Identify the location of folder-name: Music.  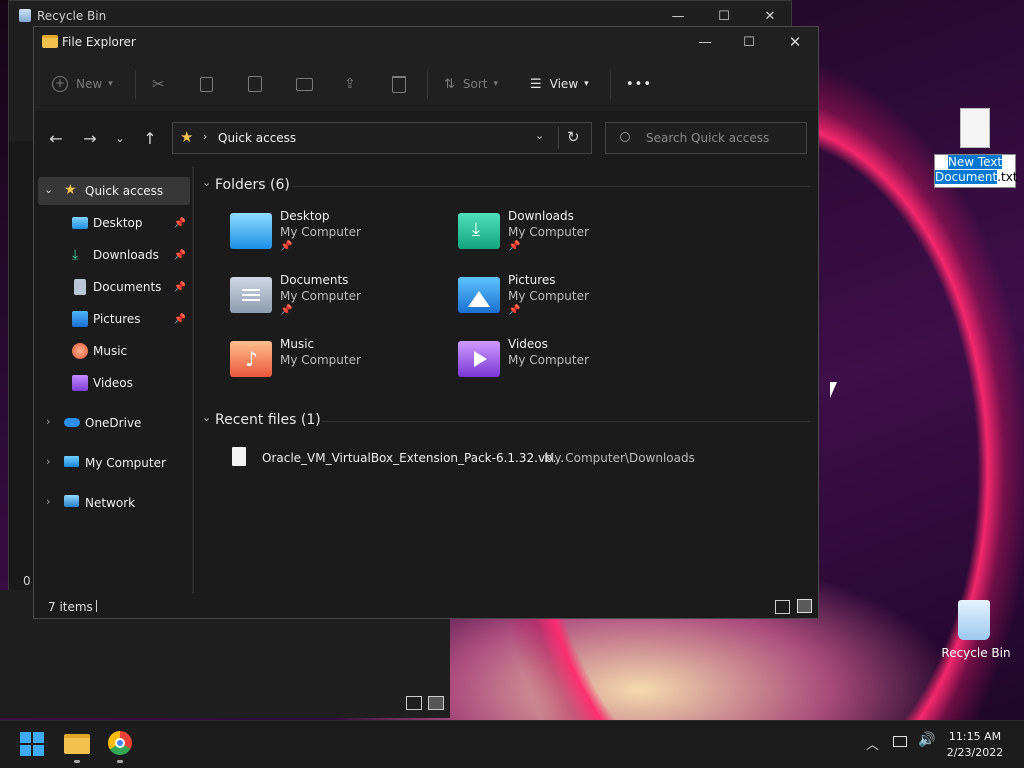
(297, 344).